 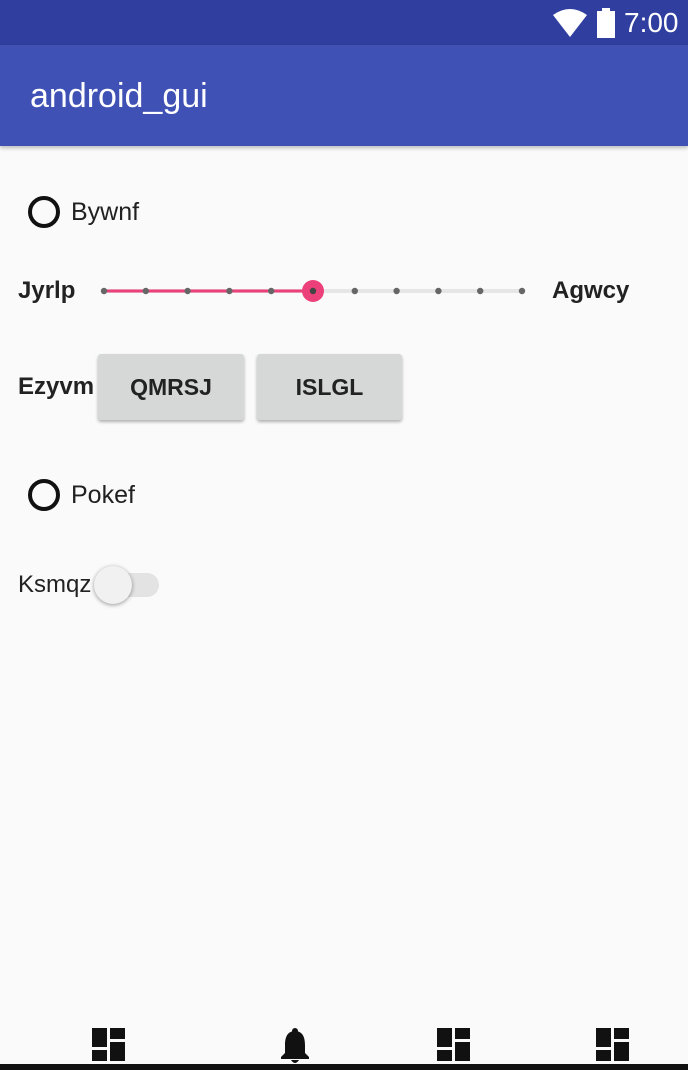 I want to click on battery-icon, so click(x=606, y=23).